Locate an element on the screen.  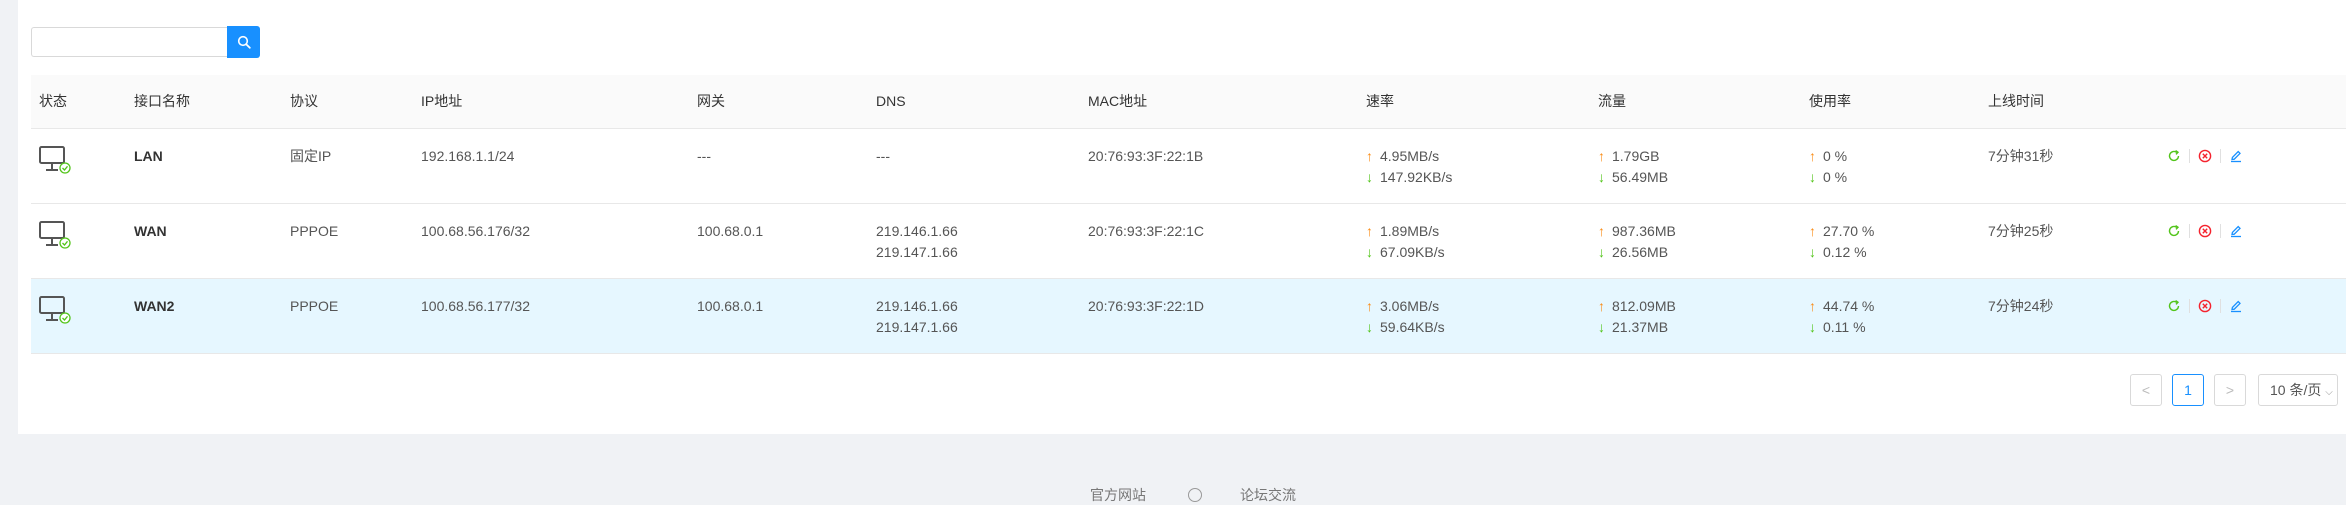
uptime: 7分钟31秒 is located at coordinates (2021, 156).